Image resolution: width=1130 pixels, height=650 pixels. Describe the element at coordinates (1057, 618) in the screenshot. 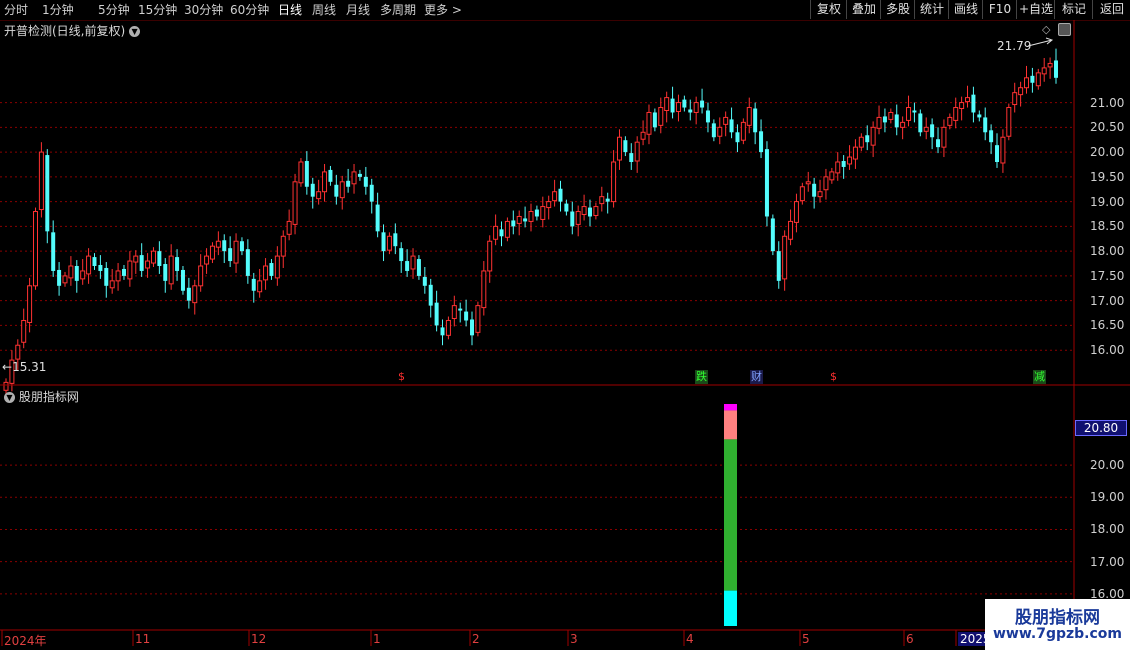

I see `watermark-title: 股朋指标网` at that location.